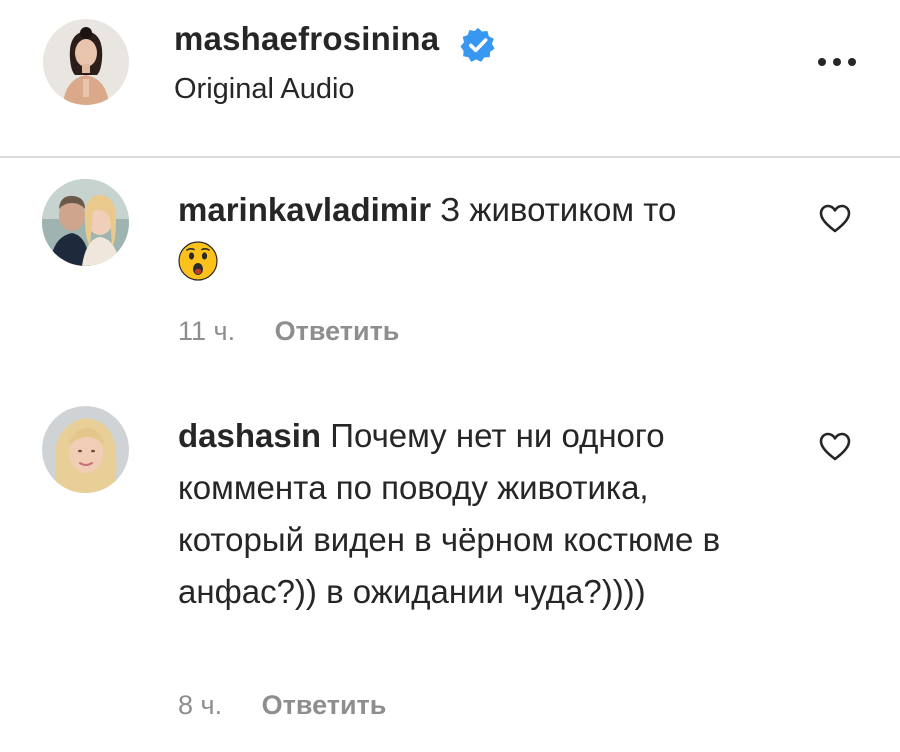 The image size is (900, 752). What do you see at coordinates (304, 209) in the screenshot?
I see `comment-username: marinkavladimir` at bounding box center [304, 209].